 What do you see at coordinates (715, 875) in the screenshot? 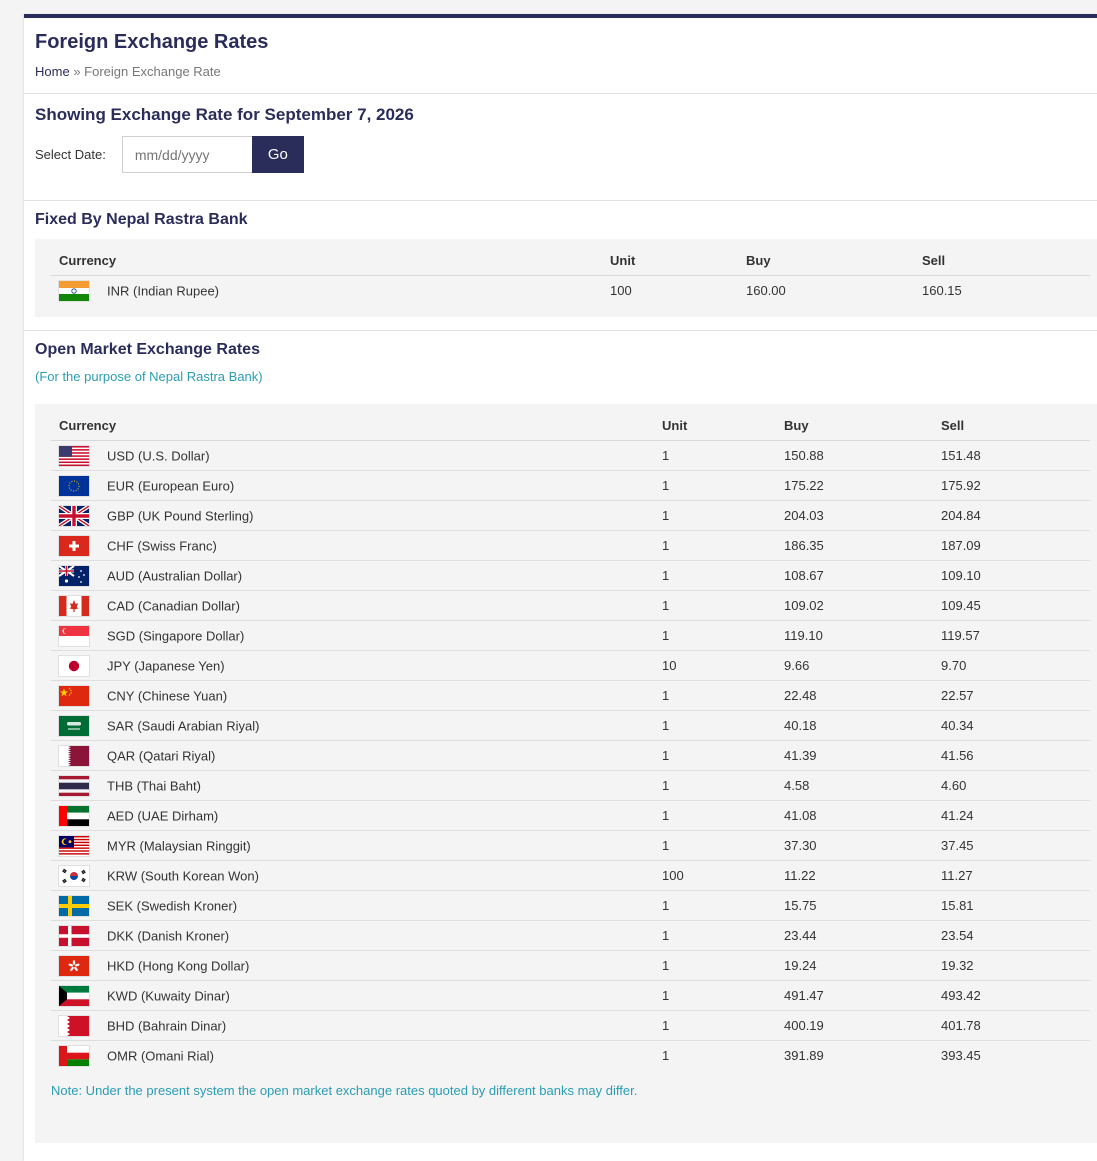
I see `unit-cell: 100` at bounding box center [715, 875].